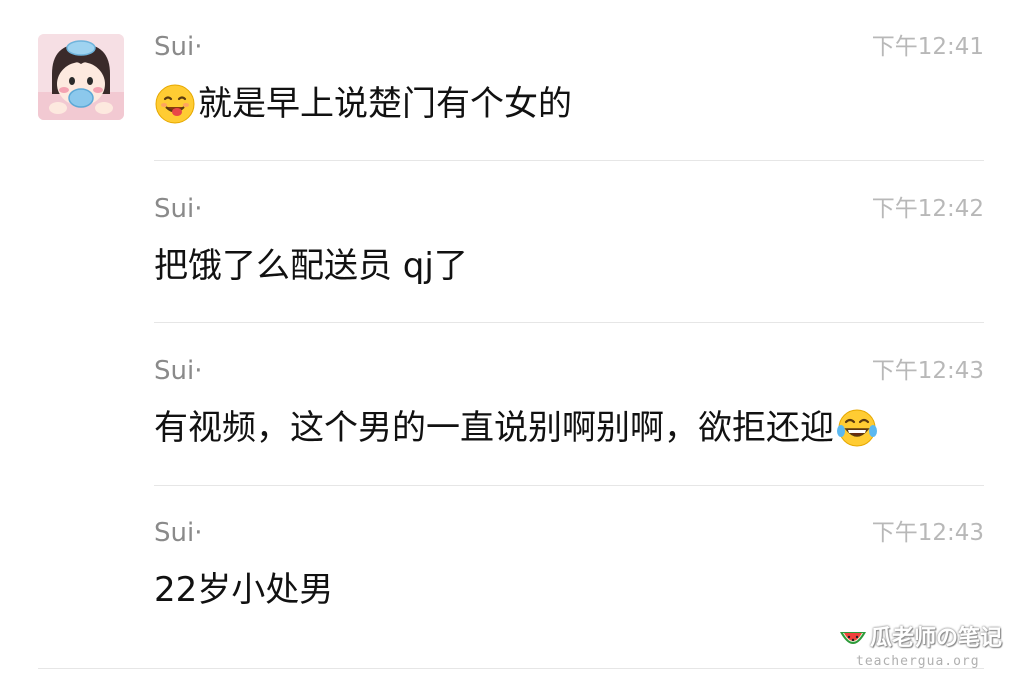 The height and width of the screenshot is (674, 1024). What do you see at coordinates (853, 639) in the screenshot?
I see `watermelon-icon` at bounding box center [853, 639].